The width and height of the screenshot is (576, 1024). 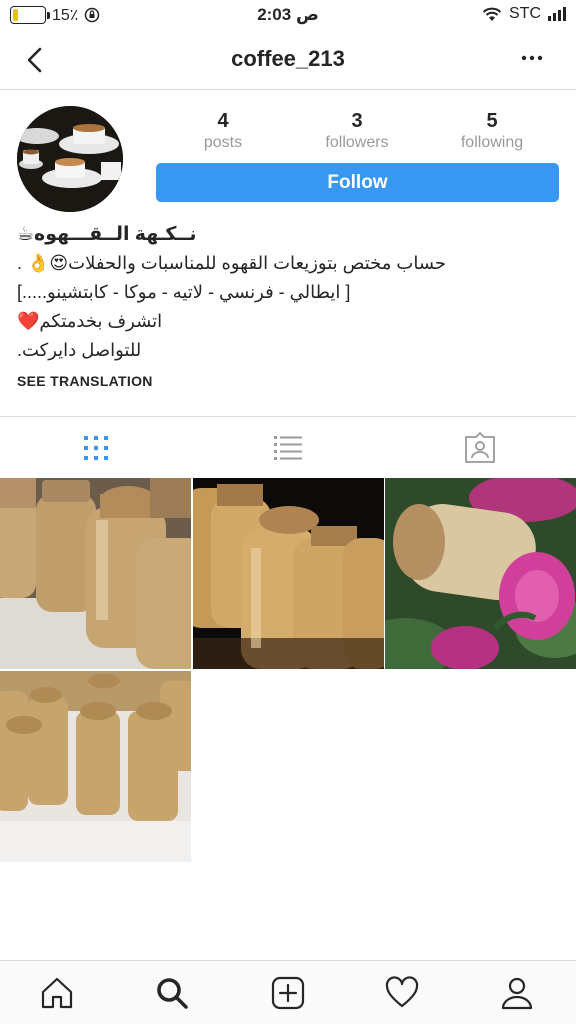 I want to click on home-icon, so click(x=57, y=993).